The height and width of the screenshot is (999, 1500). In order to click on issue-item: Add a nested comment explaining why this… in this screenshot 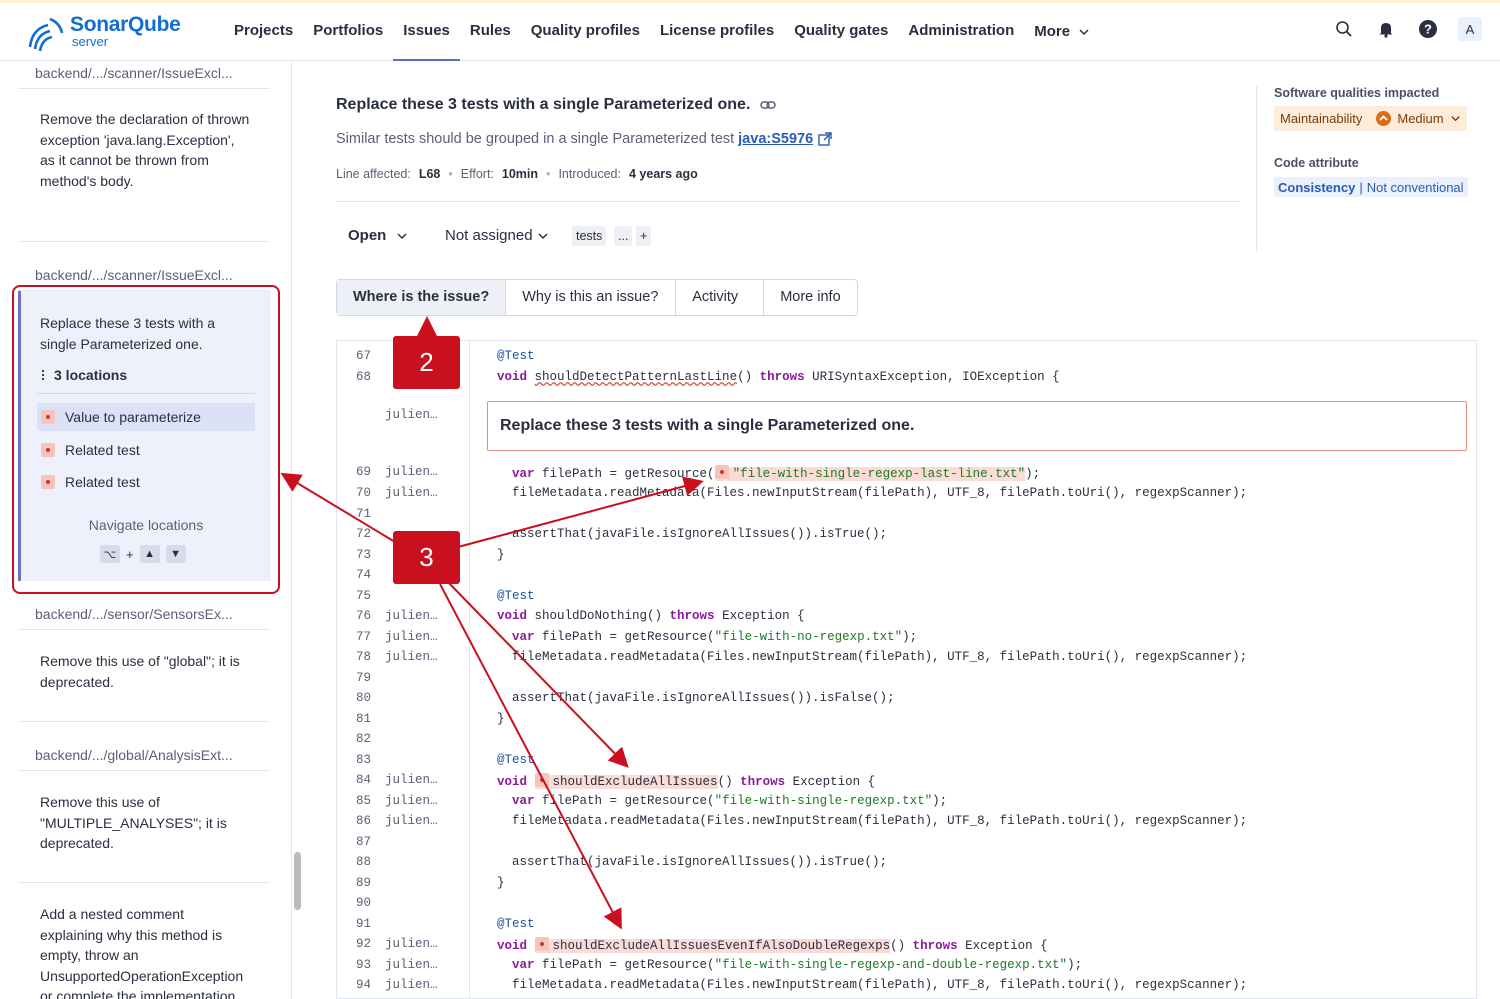, I will do `click(145, 951)`.